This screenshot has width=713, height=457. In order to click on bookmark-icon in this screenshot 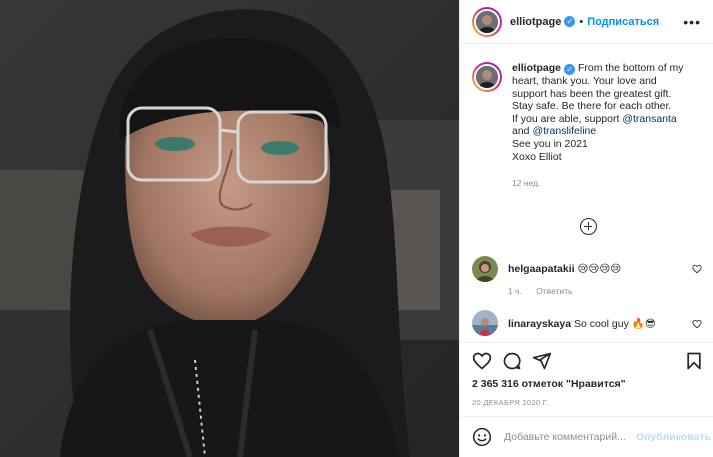, I will do `click(694, 361)`.